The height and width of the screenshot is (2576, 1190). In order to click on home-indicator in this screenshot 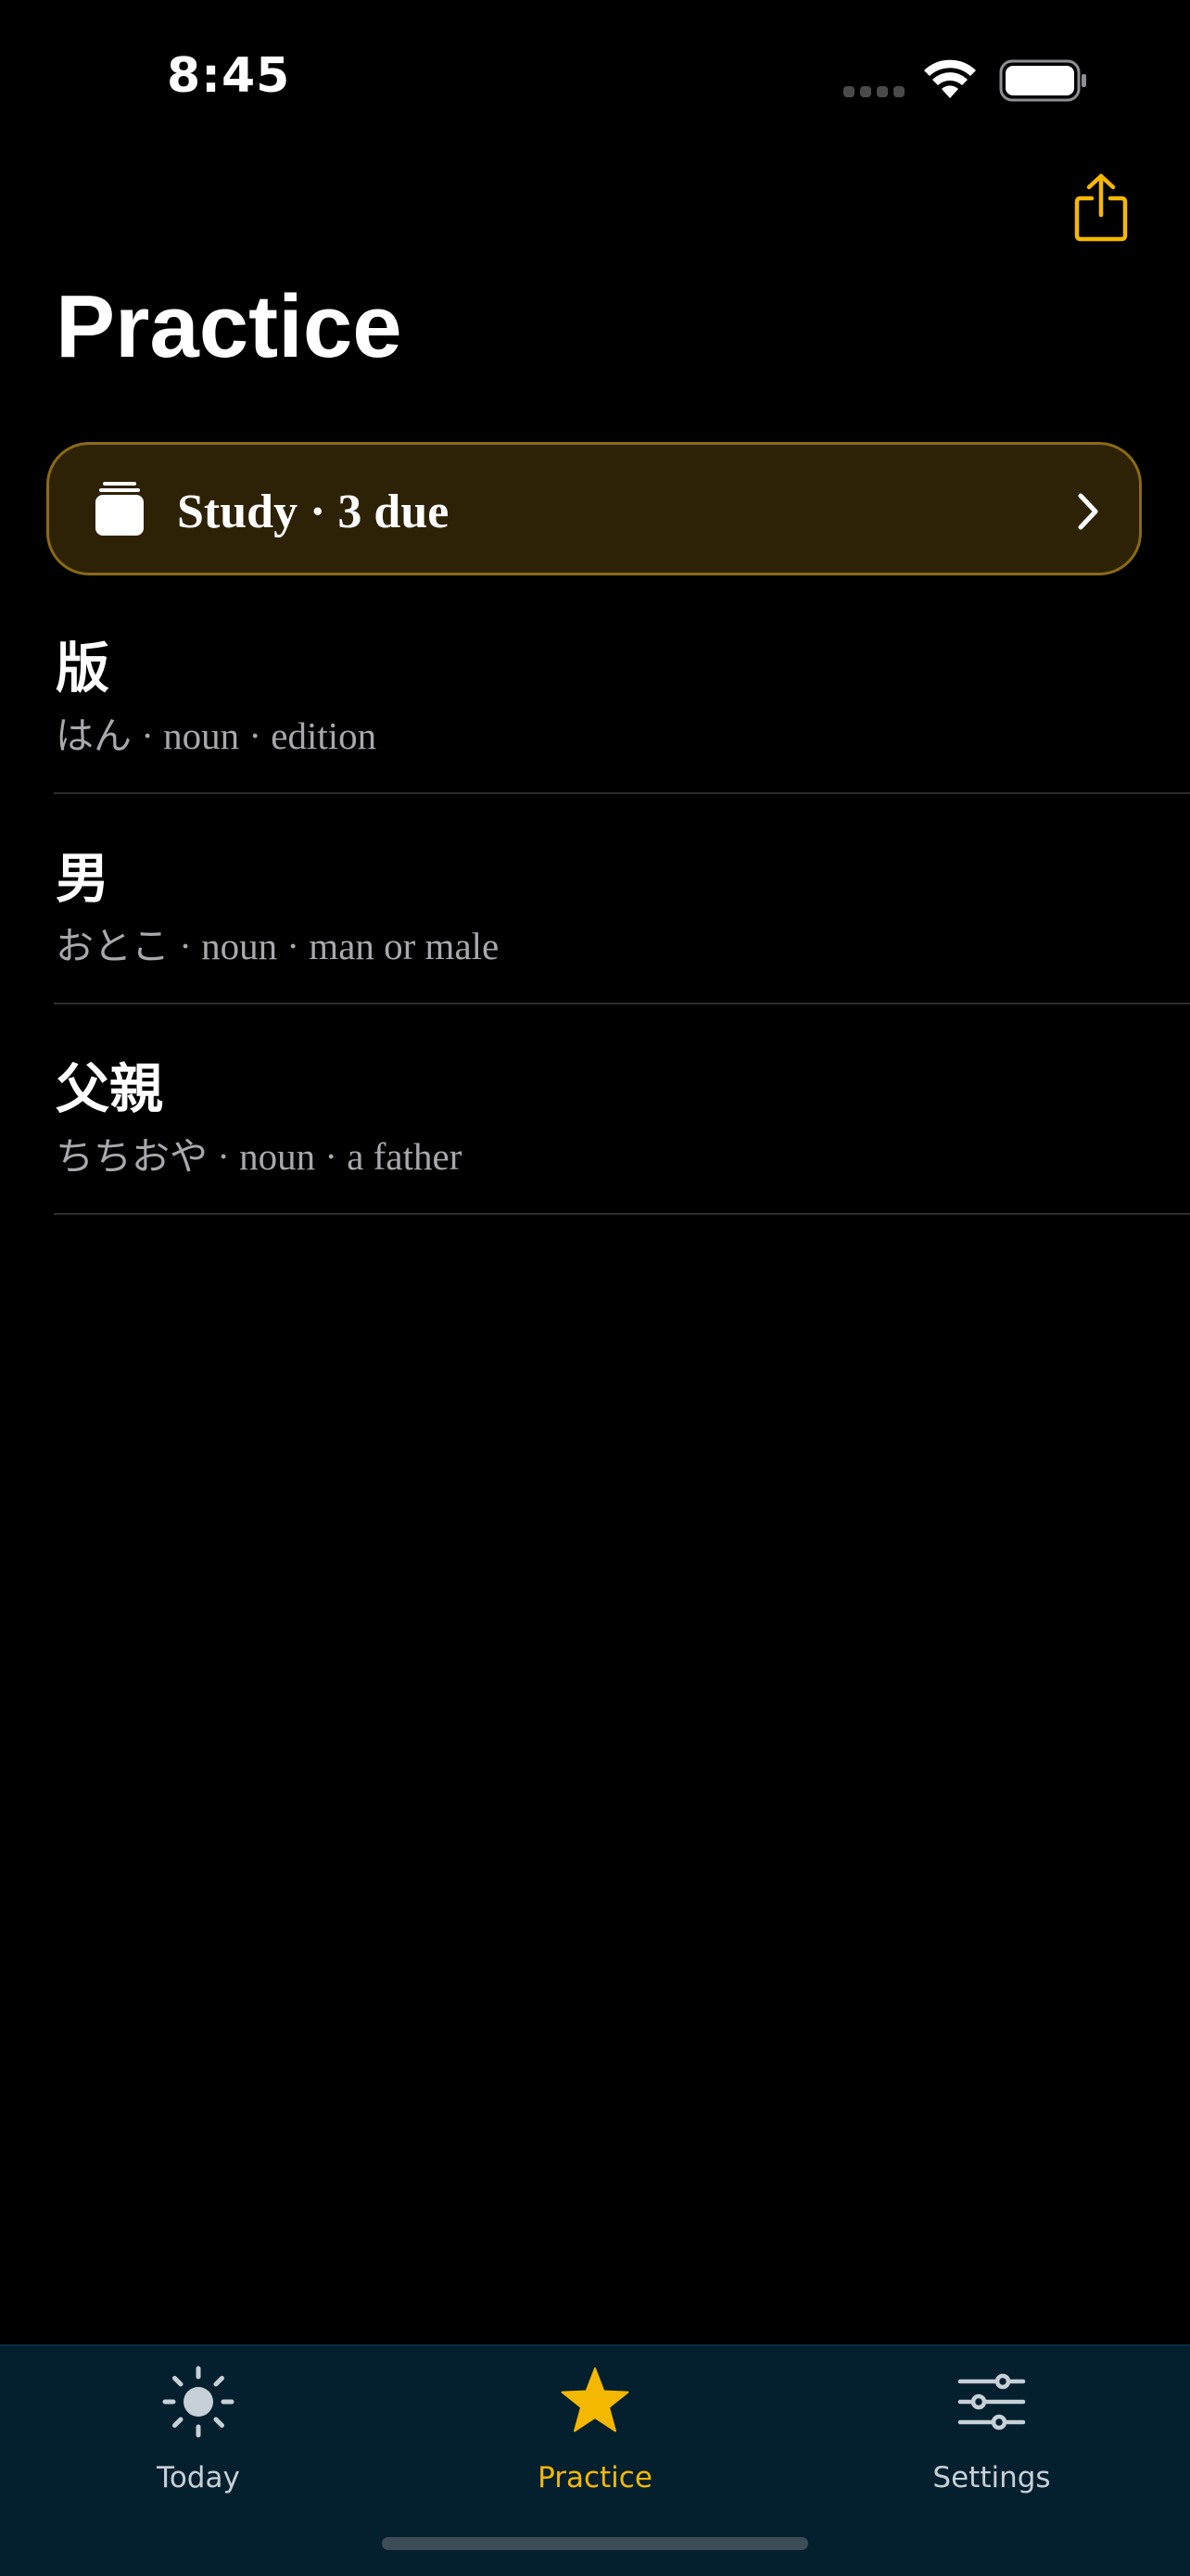, I will do `click(595, 2543)`.